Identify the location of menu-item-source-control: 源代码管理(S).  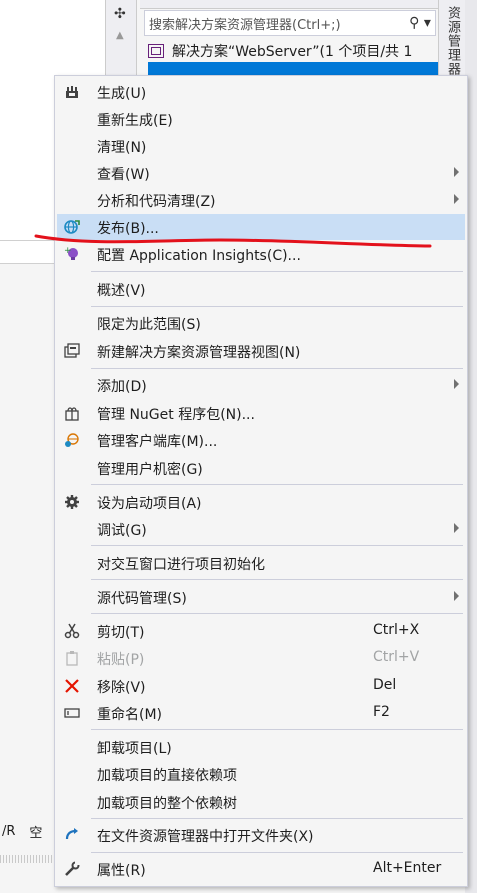
(261, 597).